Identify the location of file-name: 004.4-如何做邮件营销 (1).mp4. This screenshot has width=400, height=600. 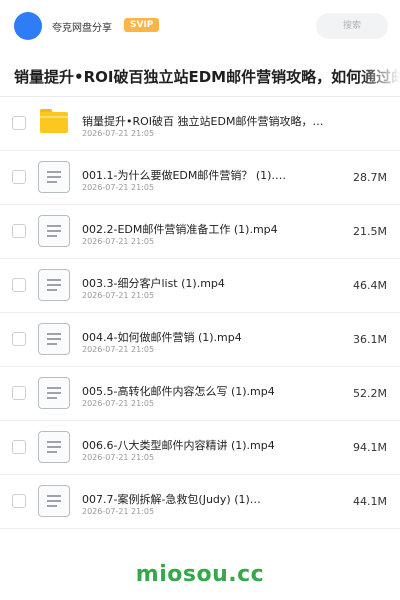
(162, 337).